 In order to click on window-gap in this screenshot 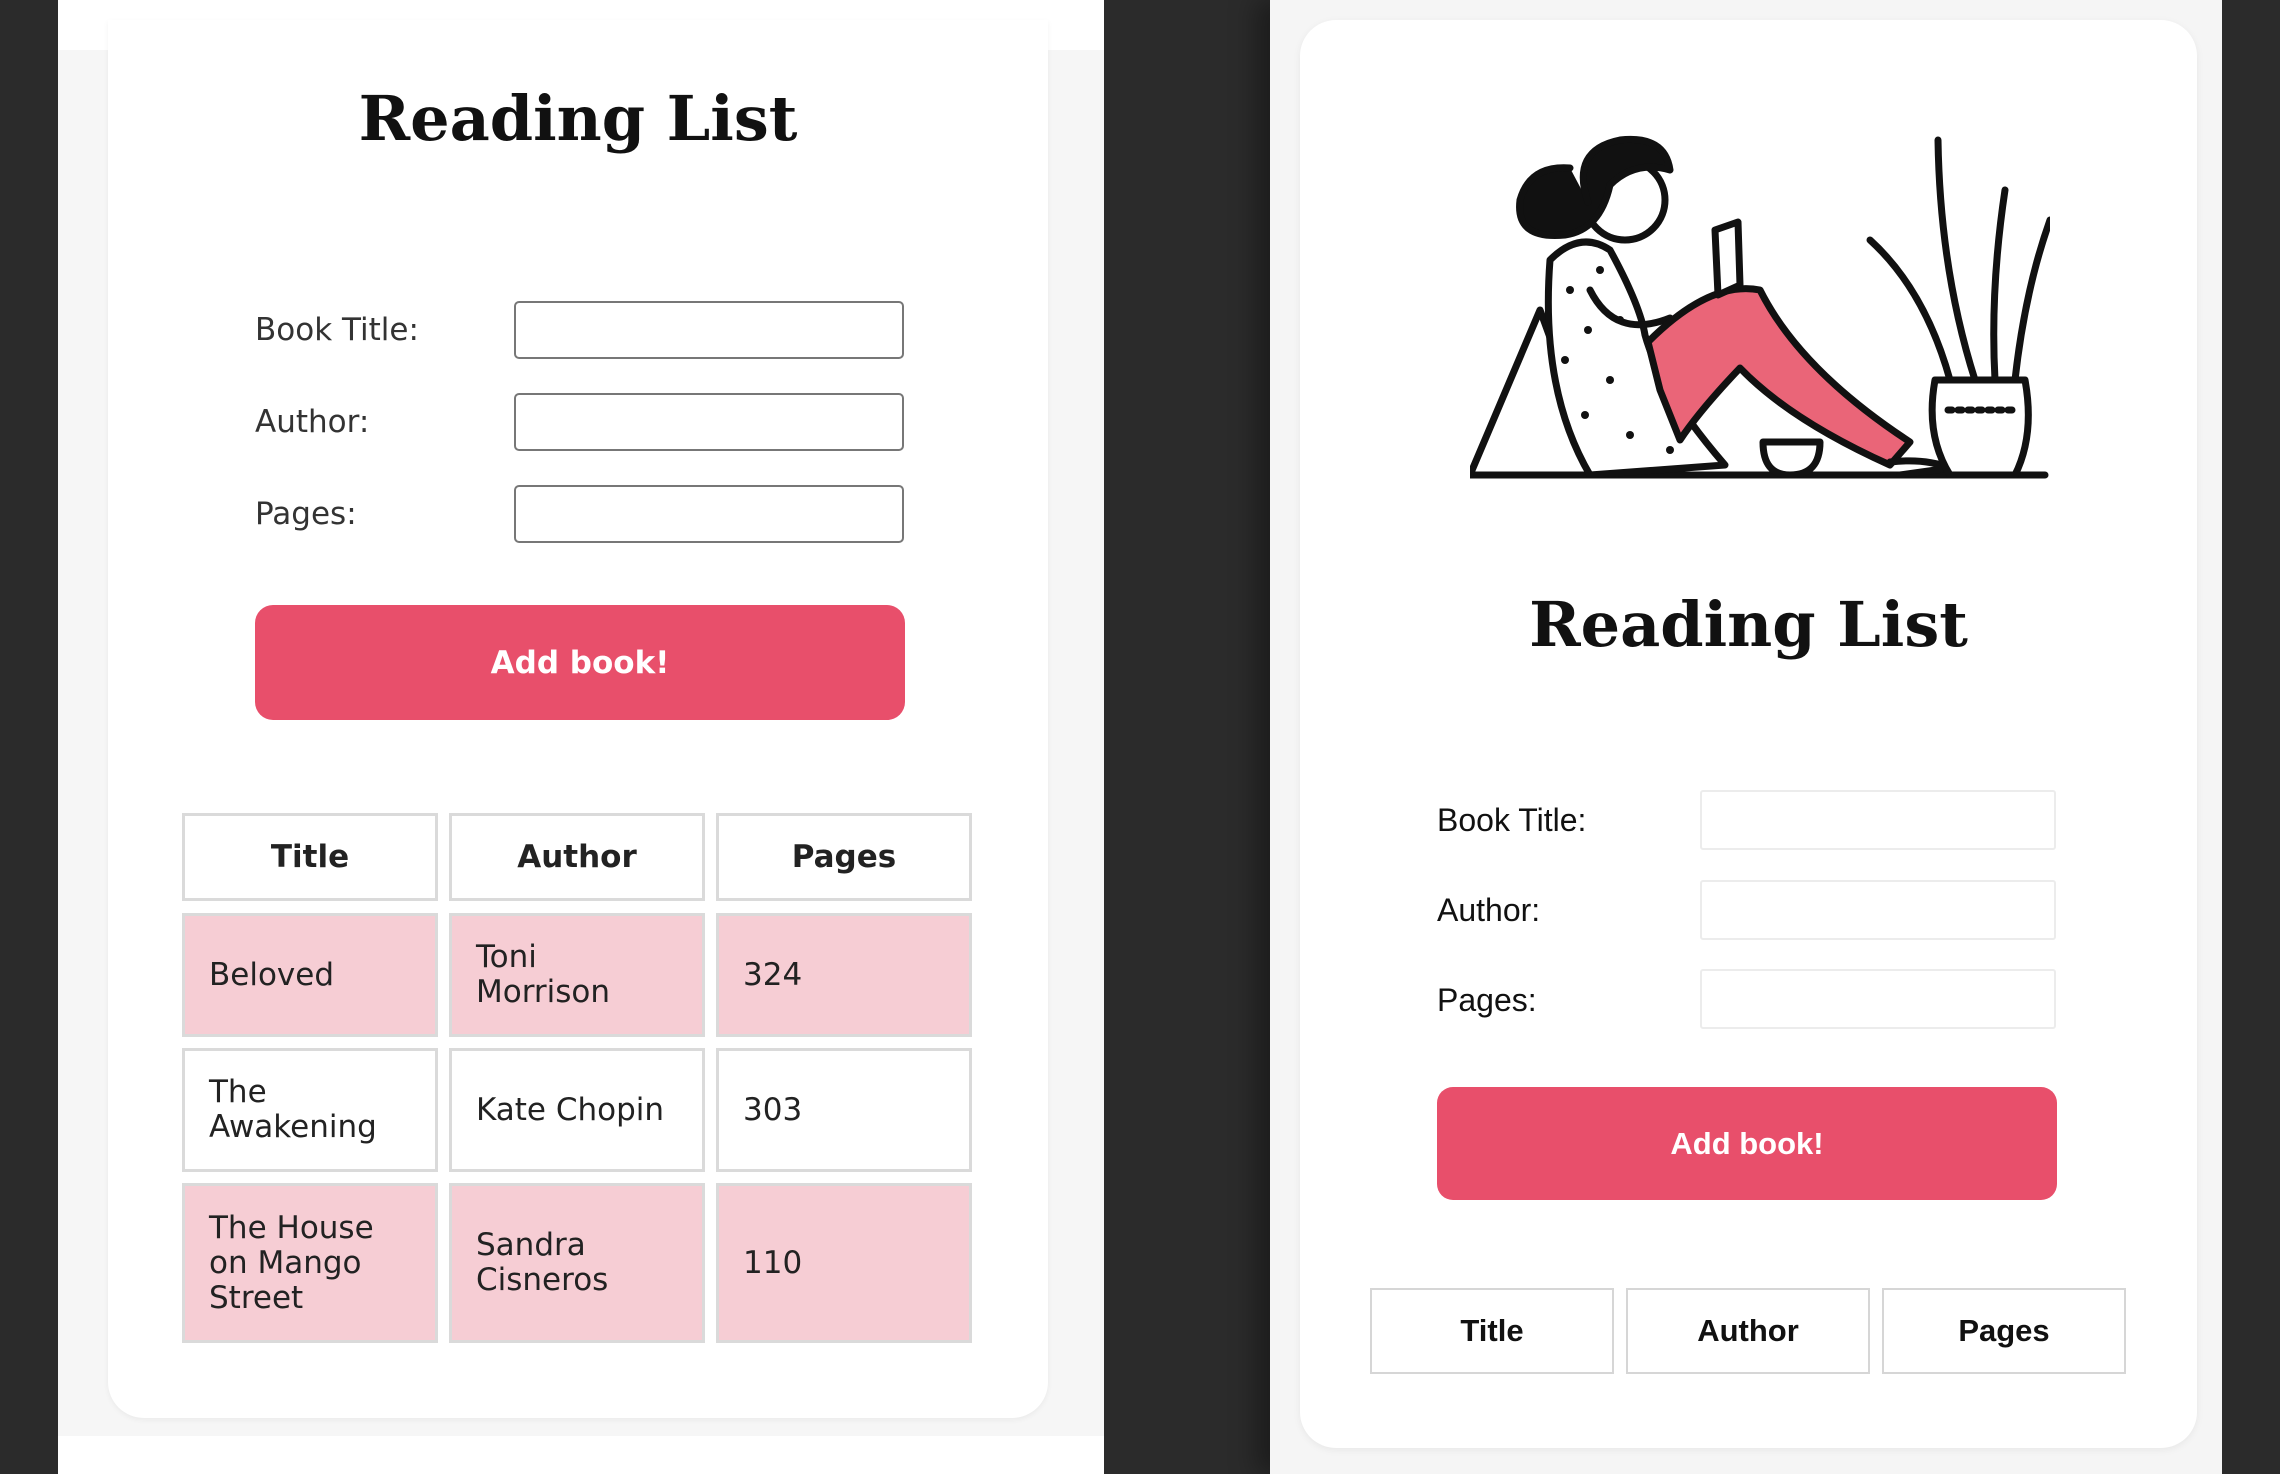, I will do `click(1187, 737)`.